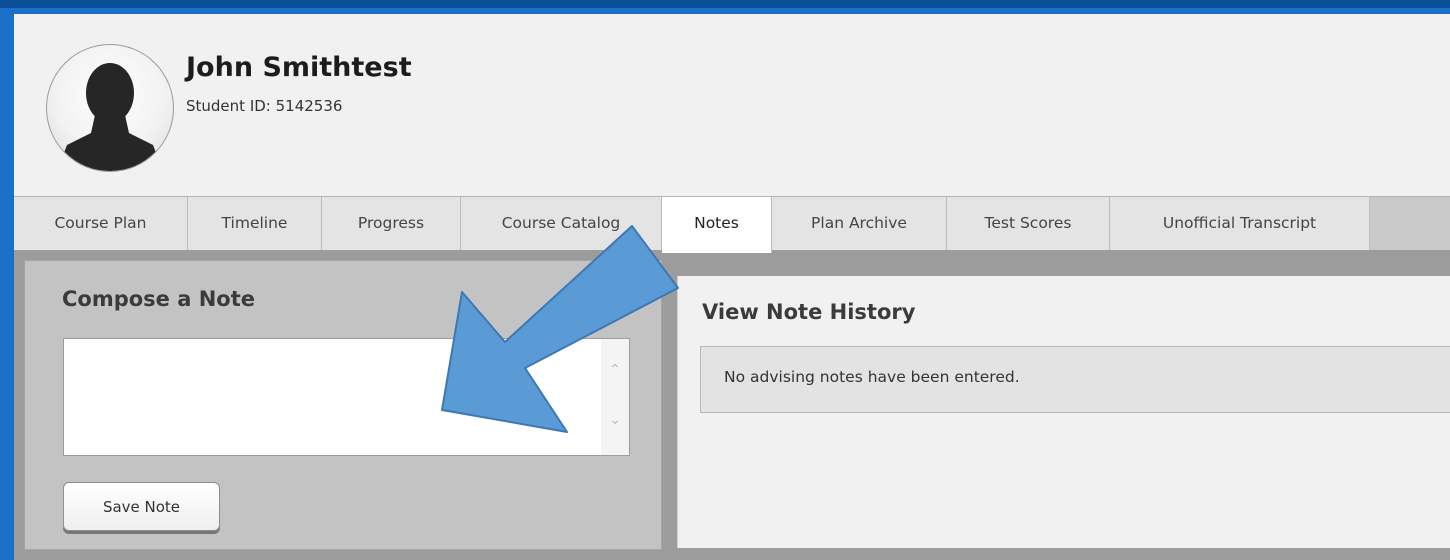 Image resolution: width=1450 pixels, height=560 pixels. I want to click on note-text-input, so click(331, 397).